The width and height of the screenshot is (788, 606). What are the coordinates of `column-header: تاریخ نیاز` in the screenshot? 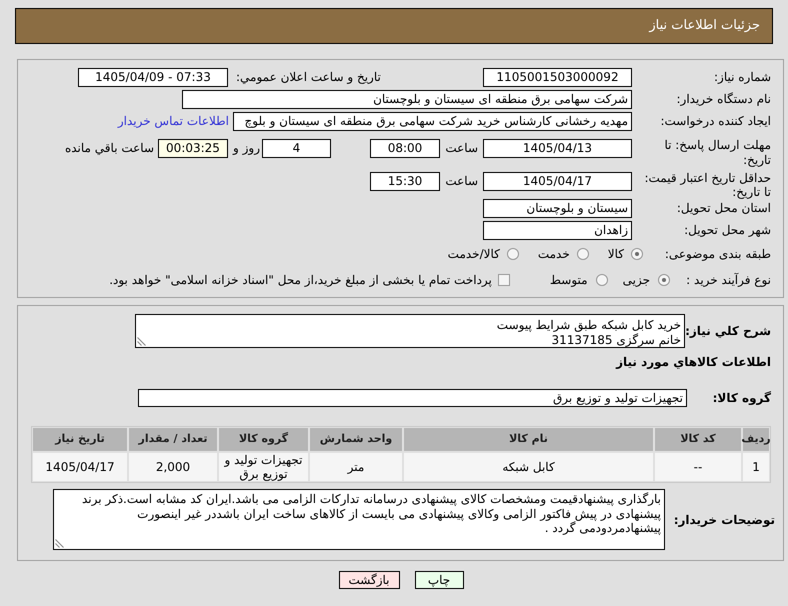 It's located at (80, 439).